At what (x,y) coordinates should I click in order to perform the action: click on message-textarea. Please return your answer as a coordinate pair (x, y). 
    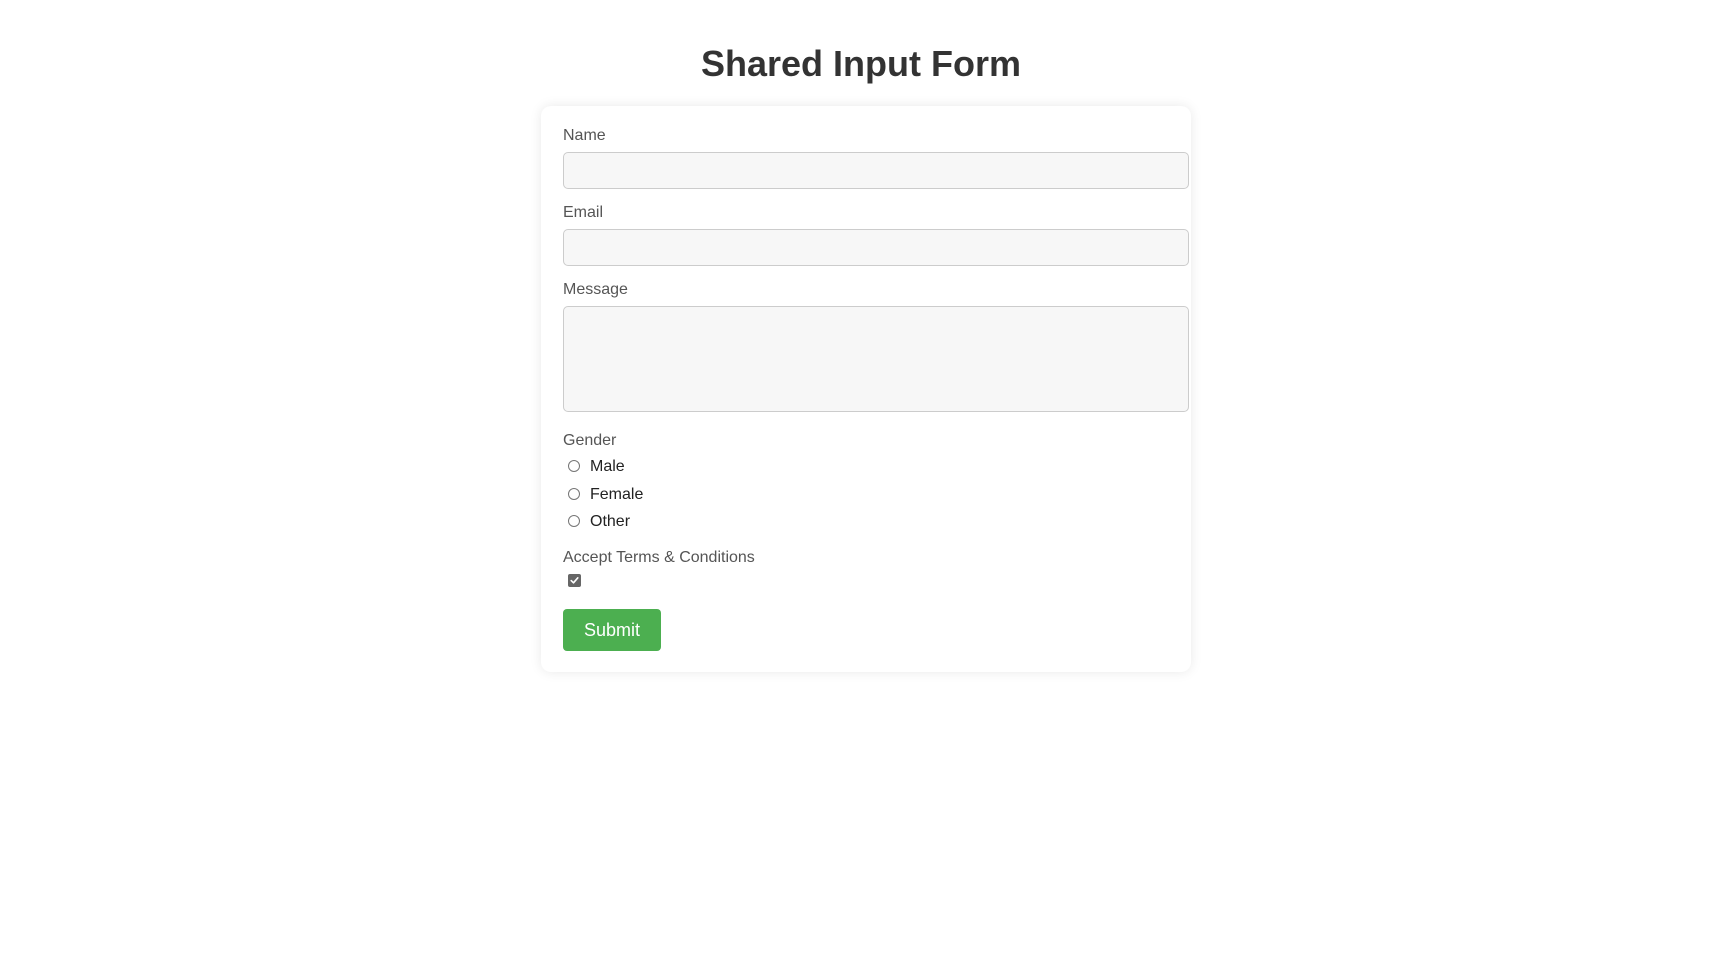
    Looking at the image, I should click on (876, 359).